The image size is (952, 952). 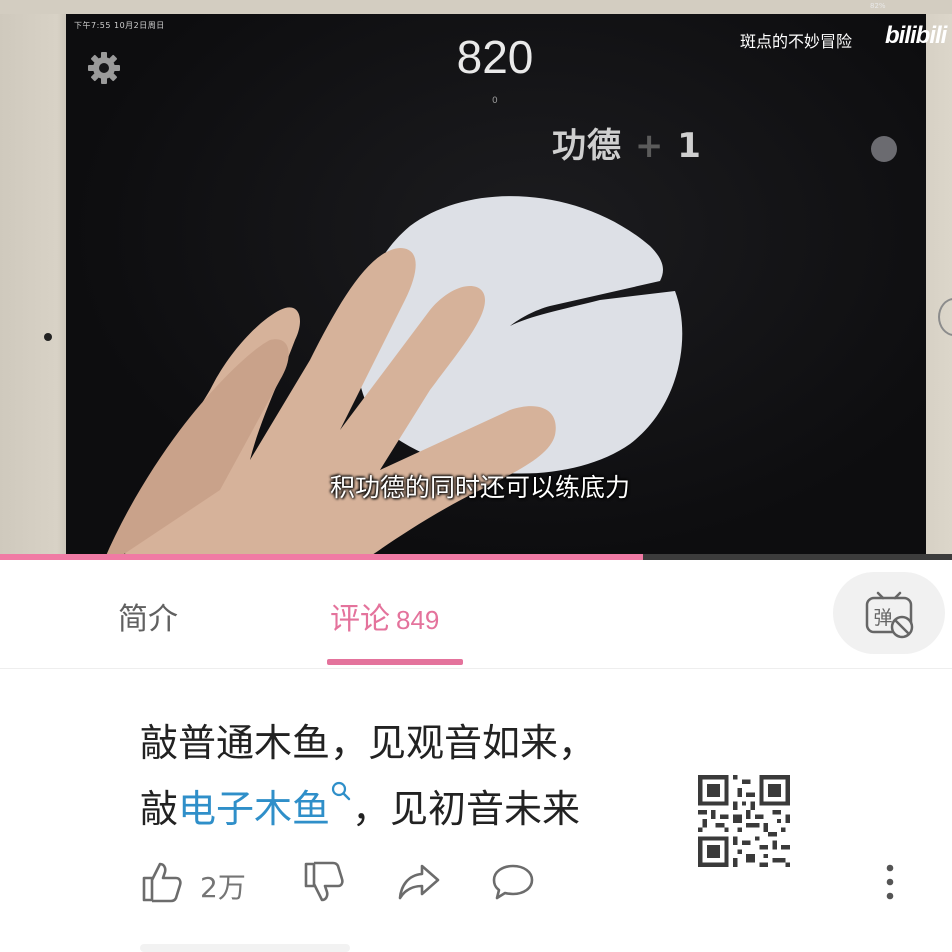 What do you see at coordinates (744, 821) in the screenshot?
I see `qr-code-image` at bounding box center [744, 821].